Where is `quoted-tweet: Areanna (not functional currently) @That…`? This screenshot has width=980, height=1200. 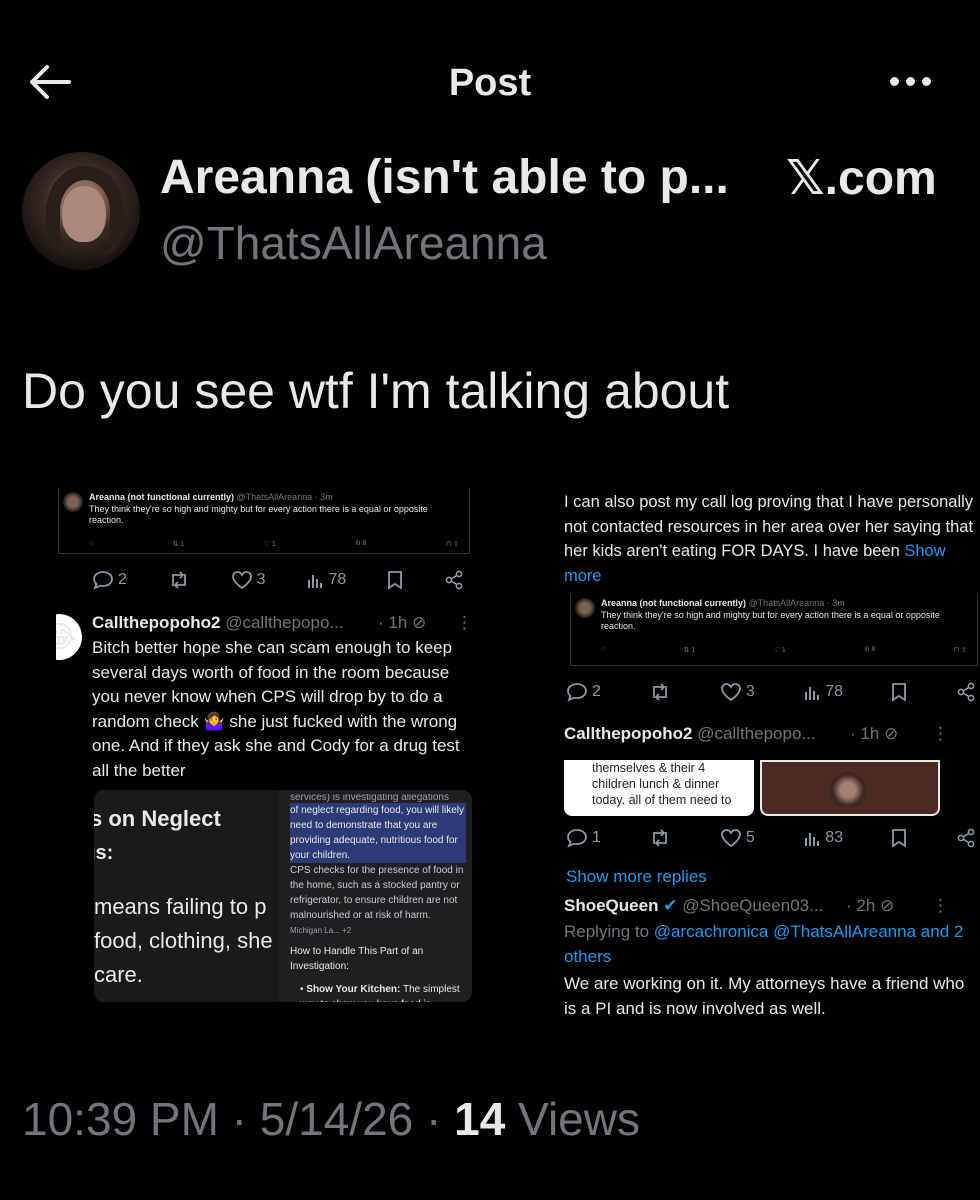 quoted-tweet: Areanna (not functional currently) @That… is located at coordinates (264, 521).